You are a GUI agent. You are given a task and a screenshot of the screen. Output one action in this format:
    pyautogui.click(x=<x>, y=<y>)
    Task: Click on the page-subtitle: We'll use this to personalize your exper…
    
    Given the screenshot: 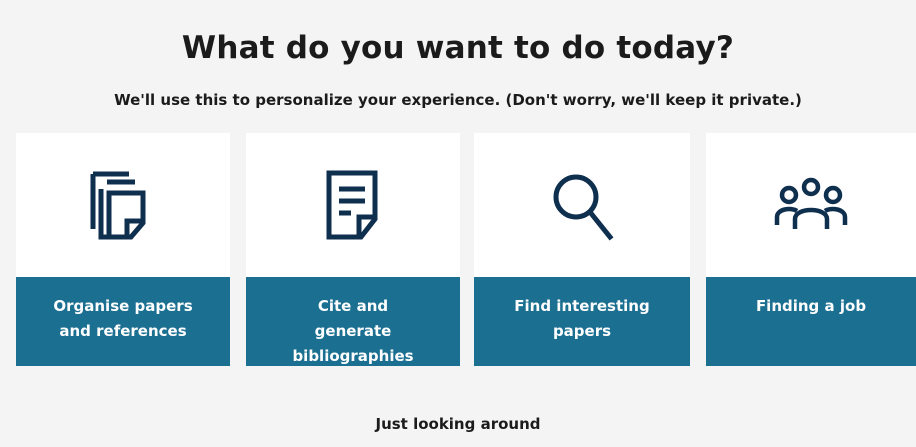 What is the action you would take?
    pyautogui.click(x=458, y=100)
    